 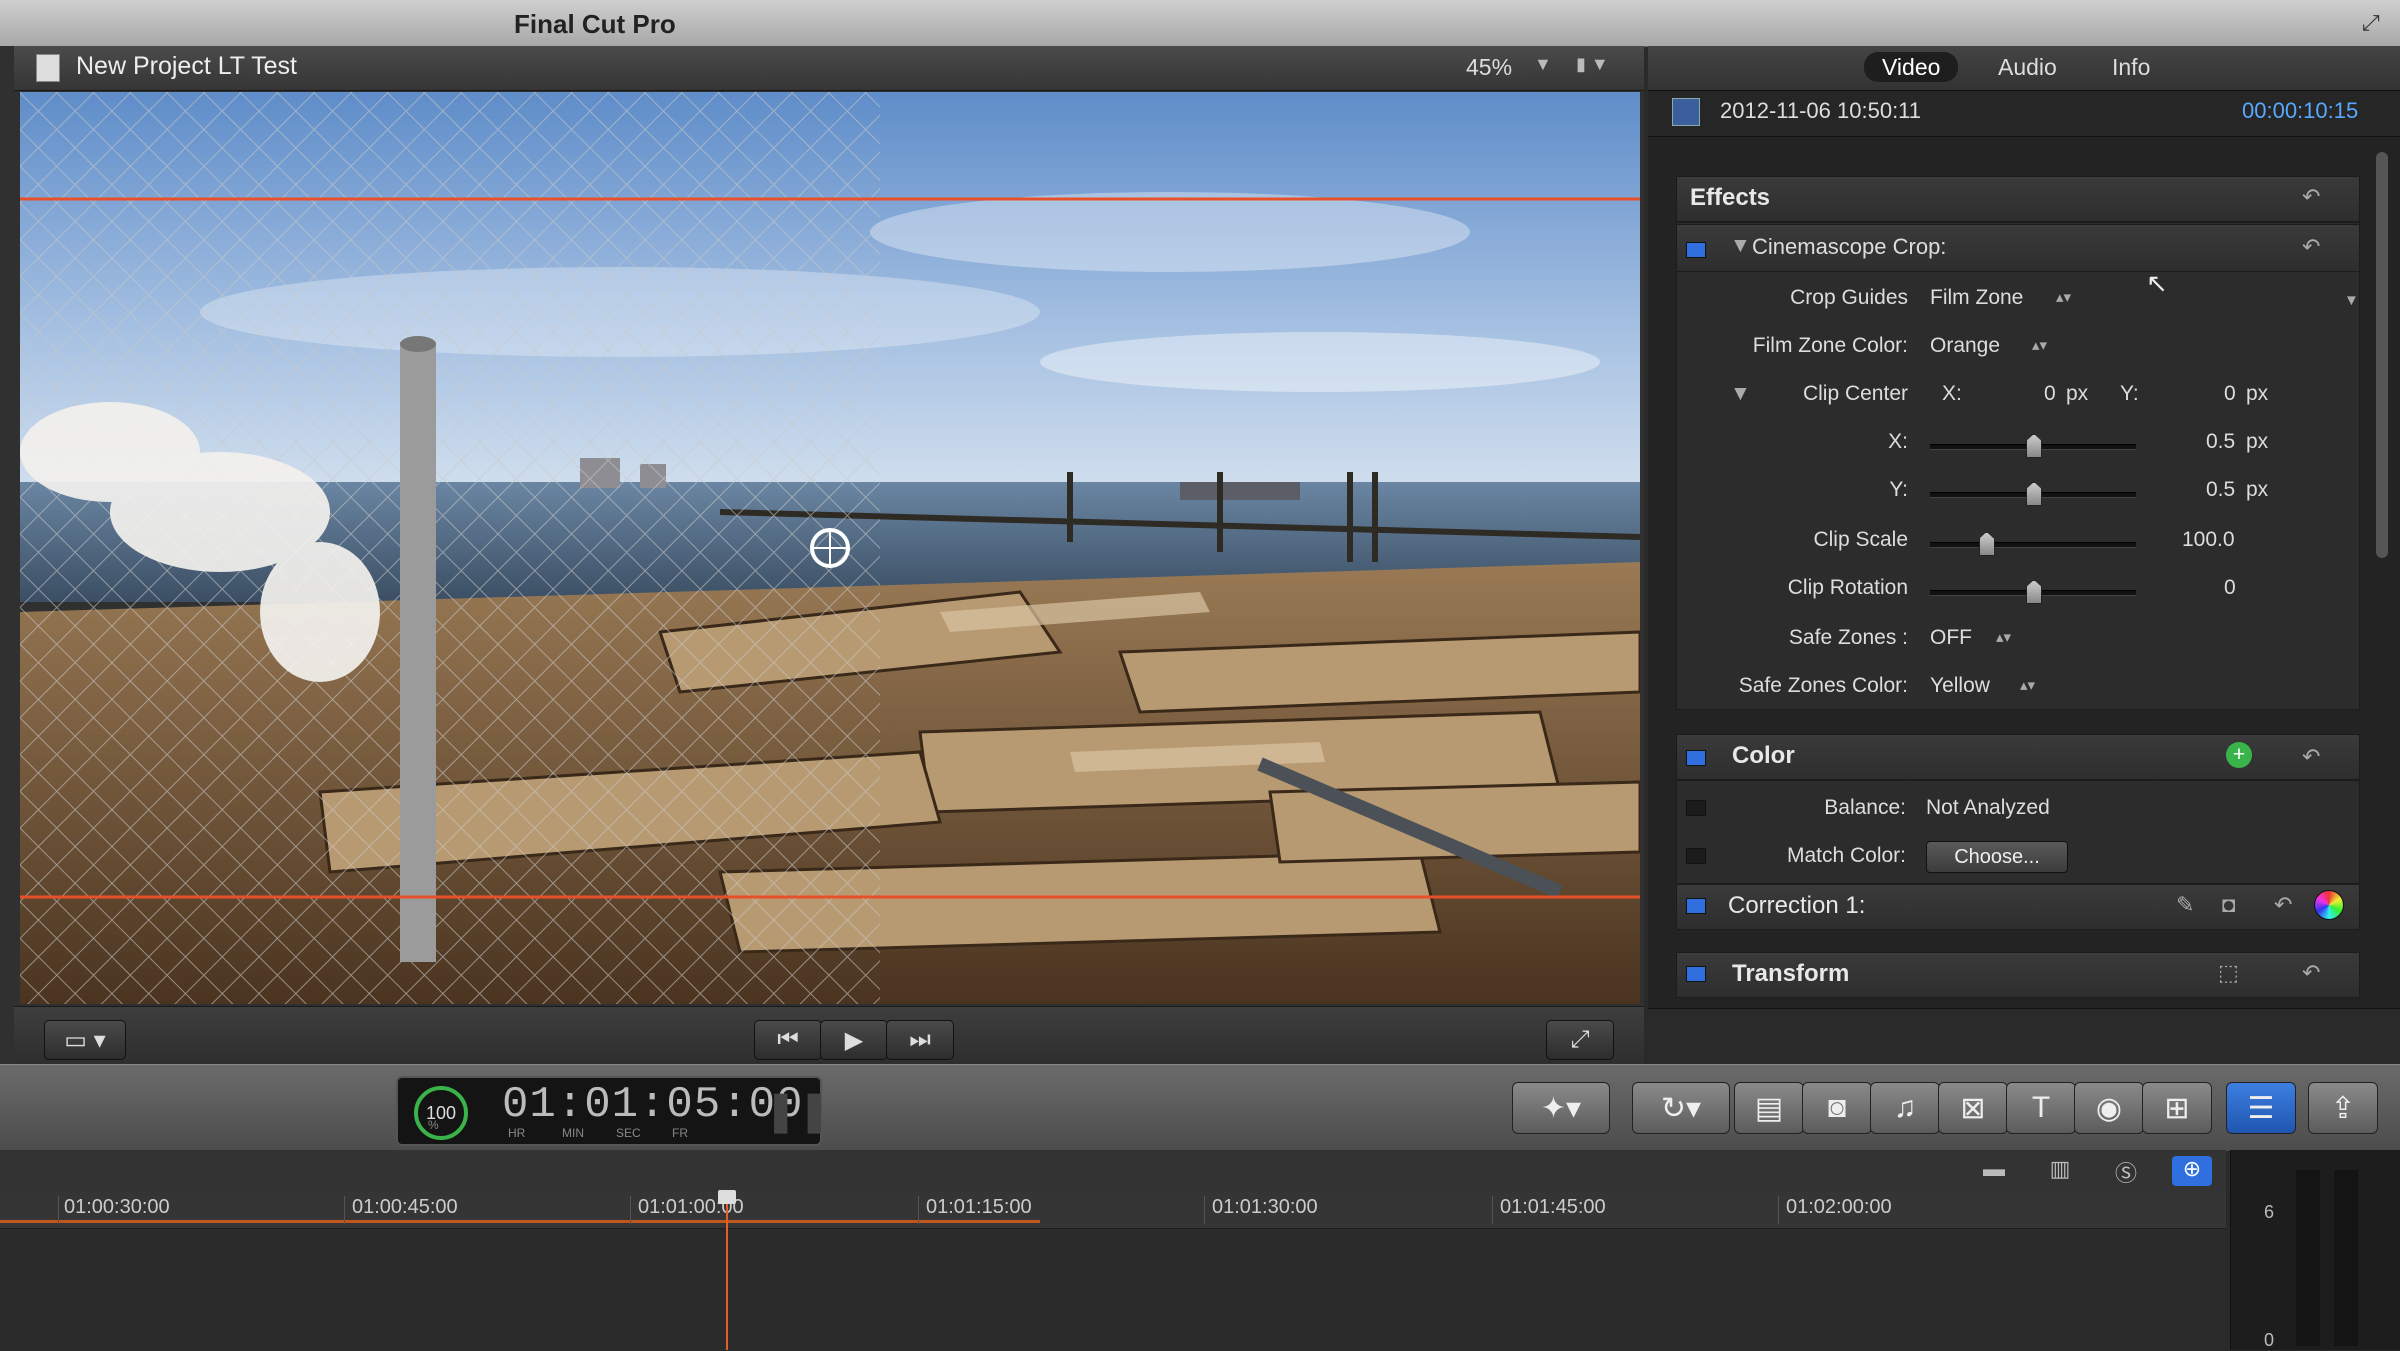 I want to click on correction-enable-checkbox, so click(x=1696, y=906).